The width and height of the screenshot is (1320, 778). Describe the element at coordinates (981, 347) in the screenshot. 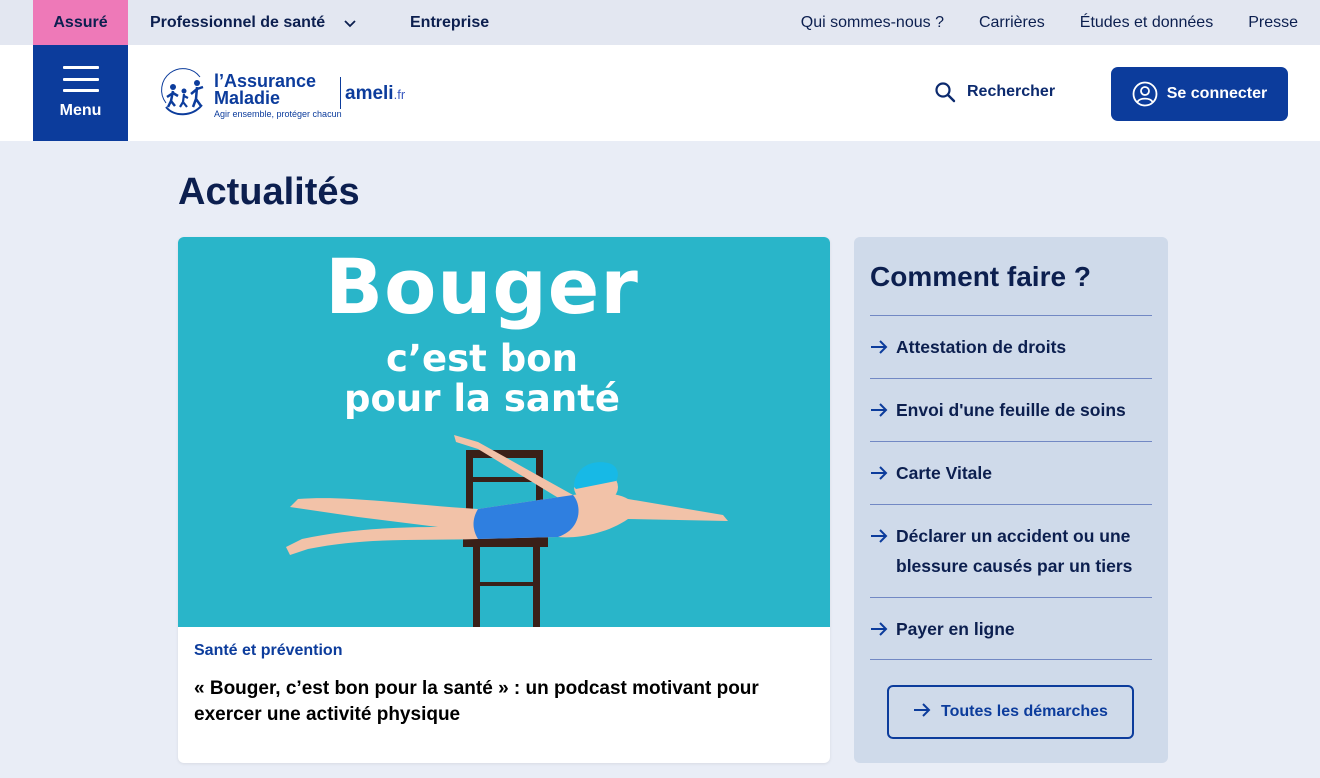

I see `howto-item-label: Attestation de droits` at that location.